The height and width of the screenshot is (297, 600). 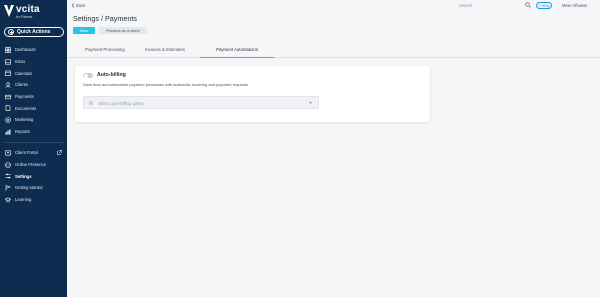 I want to click on calendar-icon, so click(x=8, y=73).